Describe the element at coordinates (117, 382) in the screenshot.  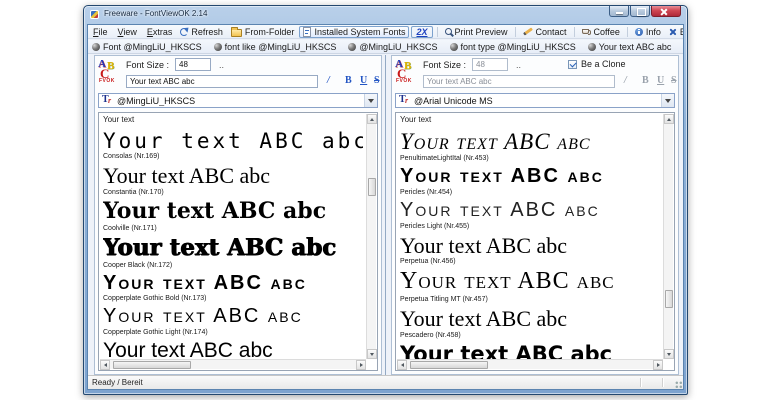
I see `status-text: Ready / Bereit` at that location.